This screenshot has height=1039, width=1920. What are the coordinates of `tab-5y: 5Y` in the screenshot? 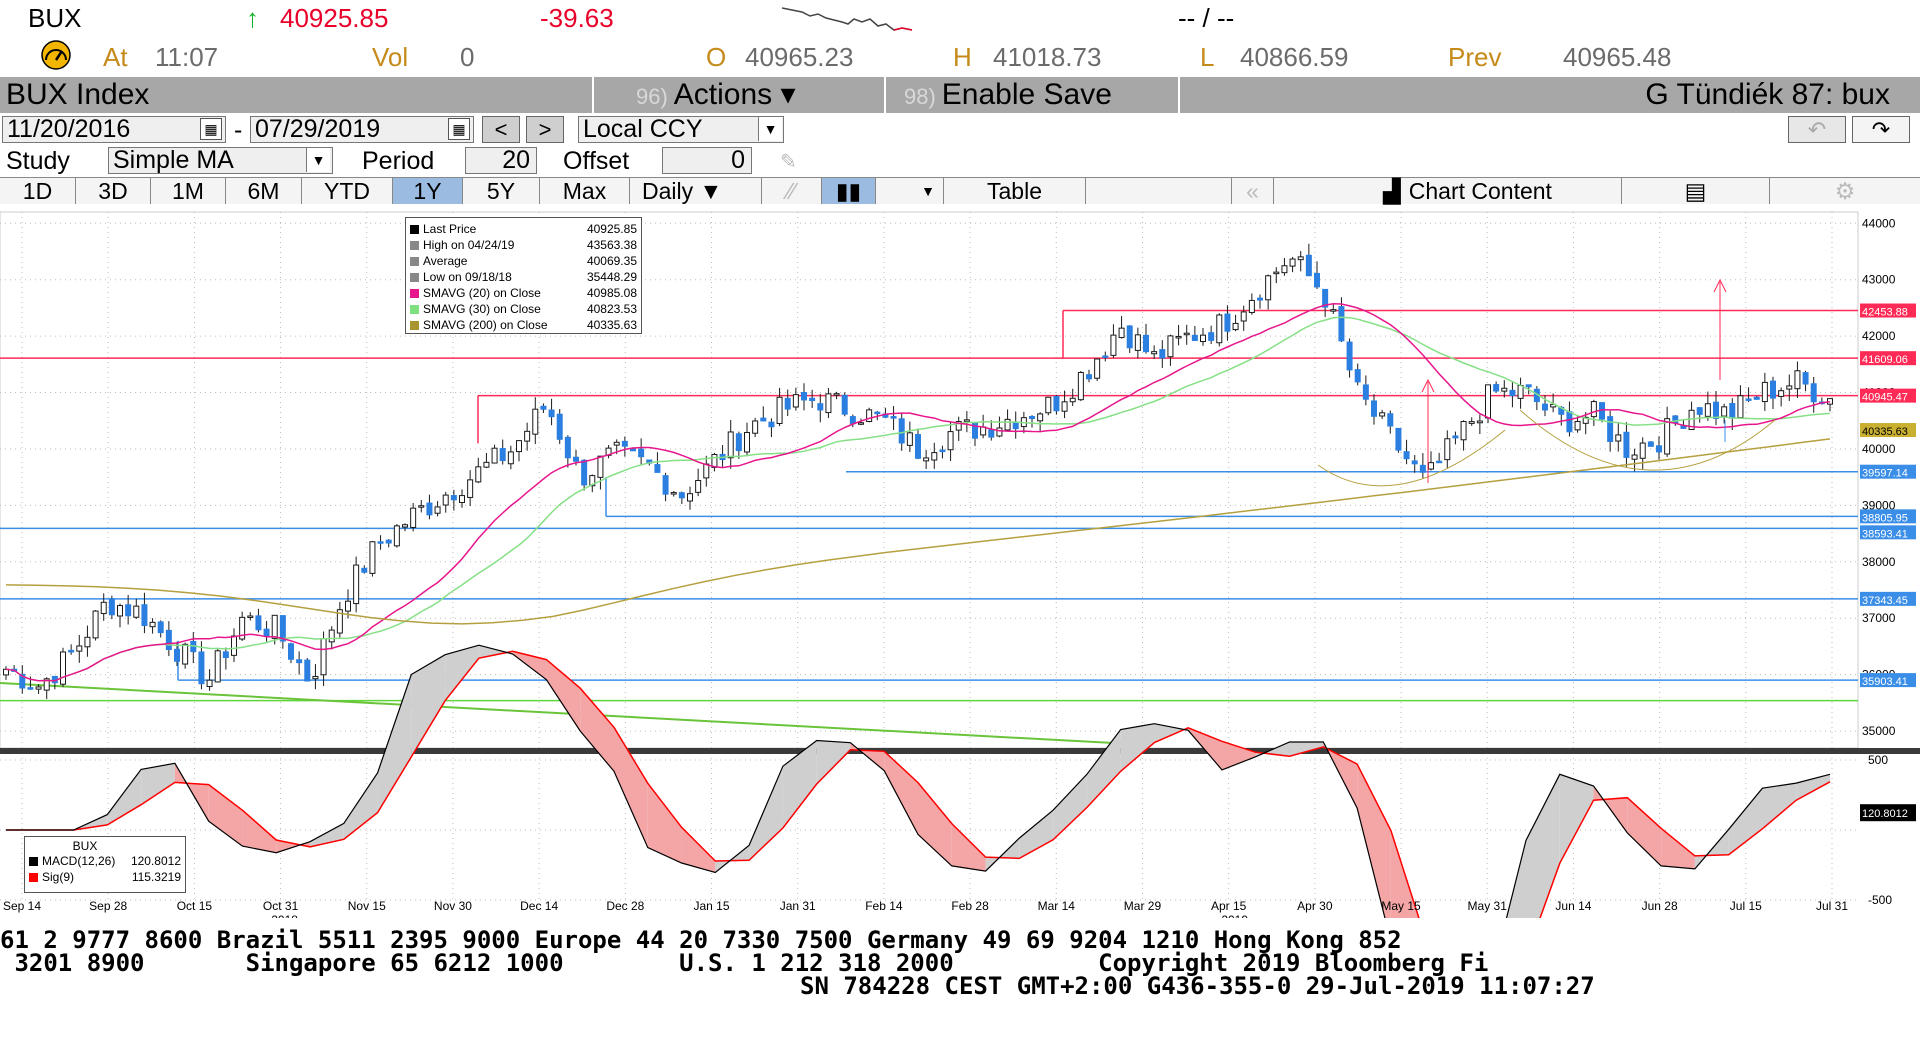 It's located at (501, 191).